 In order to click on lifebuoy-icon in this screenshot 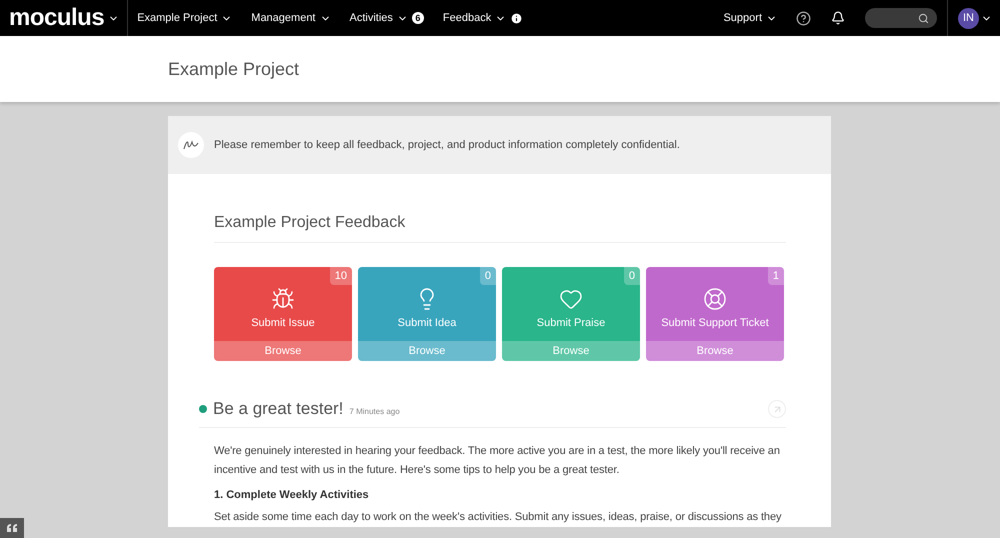, I will do `click(715, 298)`.